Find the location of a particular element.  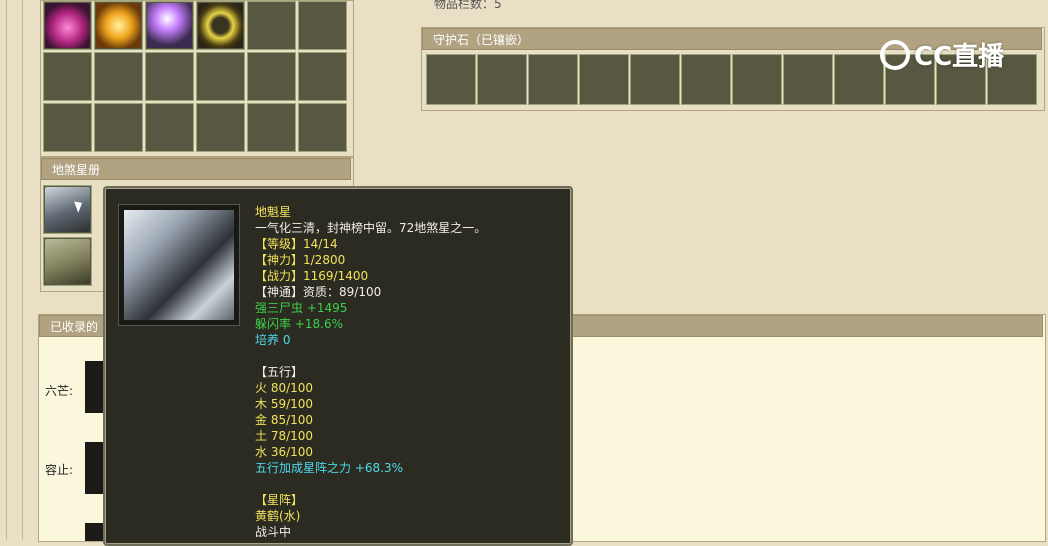

yellow-ring-icon is located at coordinates (220, 25).